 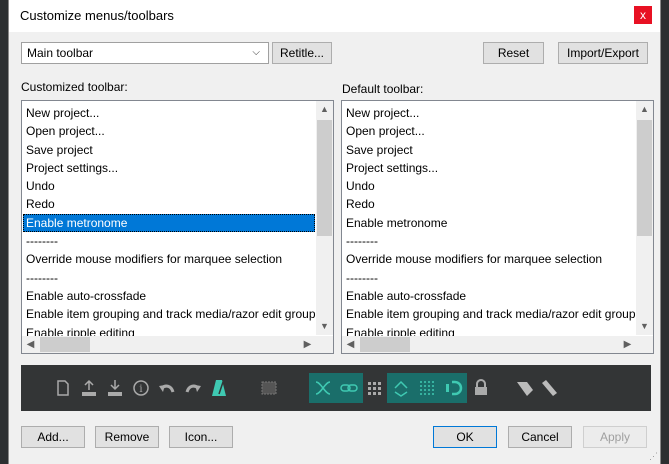 I want to click on item-grouping-icon, so click(x=349, y=388).